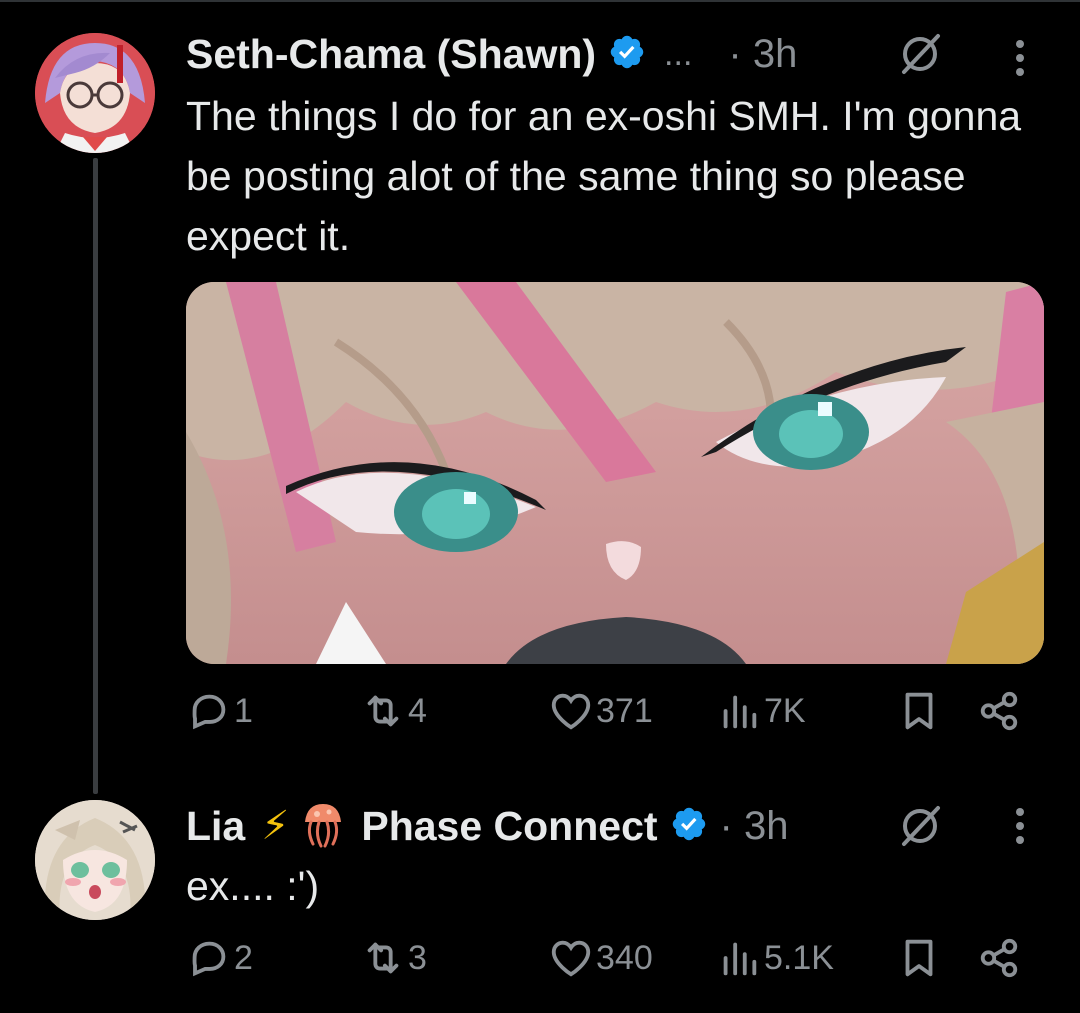 The width and height of the screenshot is (1080, 1013). I want to click on repost-count: 4, so click(417, 710).